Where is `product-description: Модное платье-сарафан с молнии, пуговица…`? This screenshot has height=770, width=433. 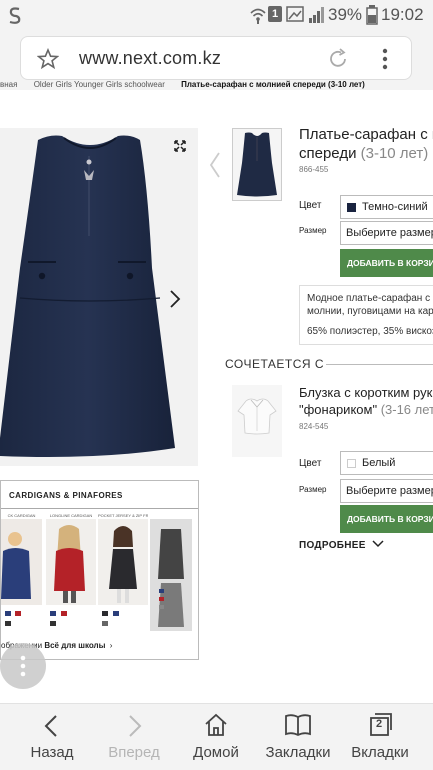 product-description: Модное платье-сарафан с молнии, пуговица… is located at coordinates (366, 315).